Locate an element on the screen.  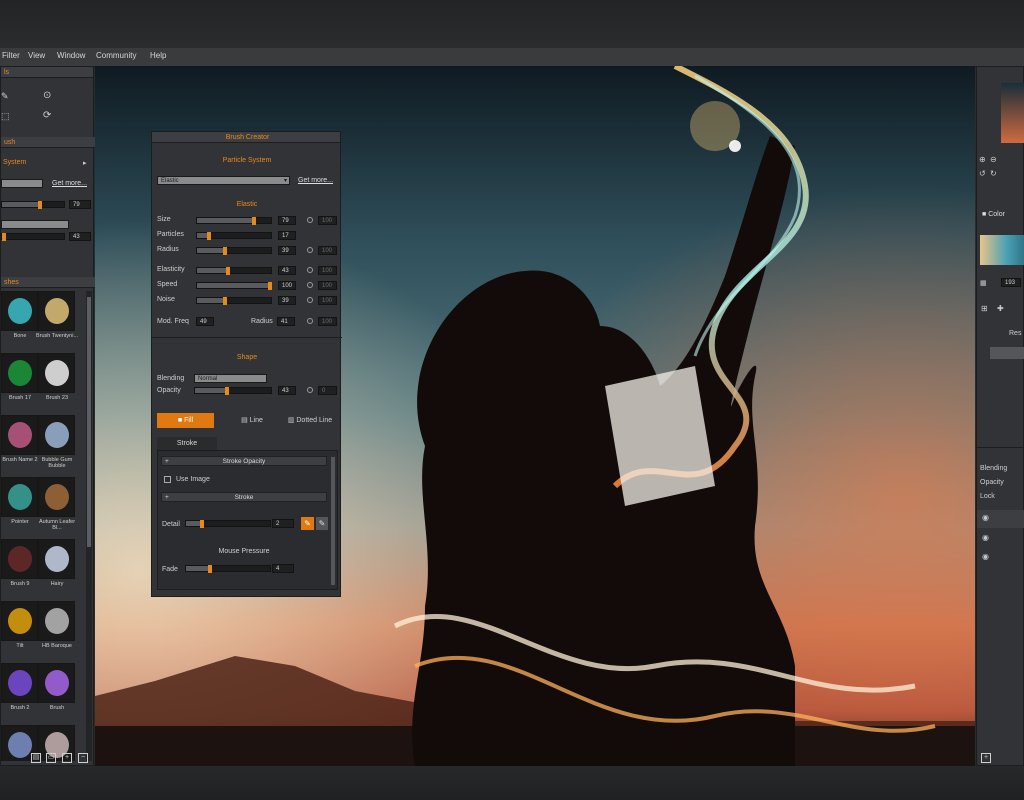
brush-creator-titlebar: Brush Creator is located at coordinates (246, 137).